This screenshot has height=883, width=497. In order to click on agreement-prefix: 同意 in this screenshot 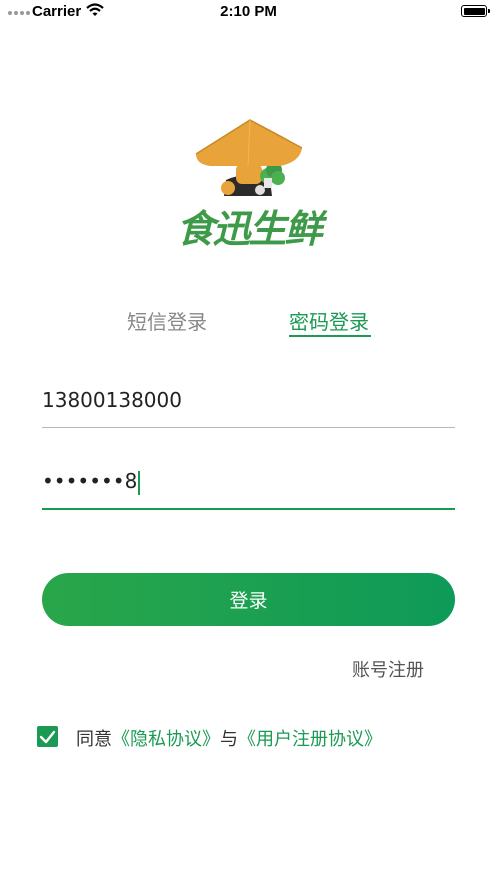, I will do `click(94, 739)`.